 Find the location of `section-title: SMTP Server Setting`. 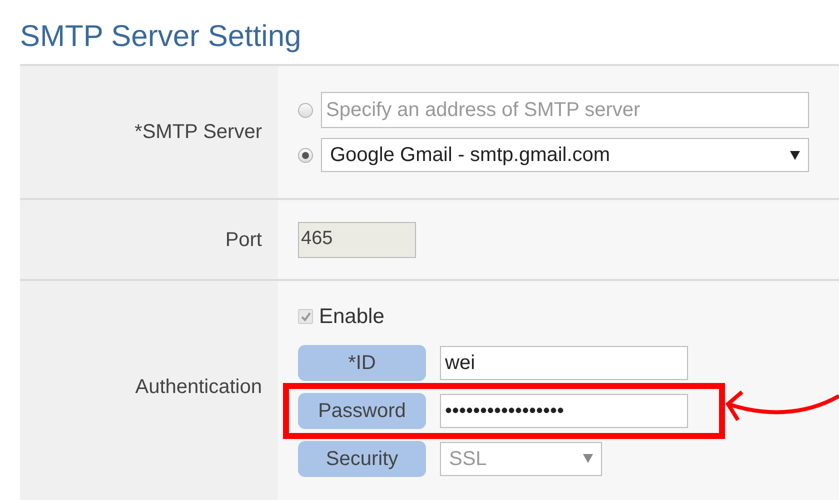

section-title: SMTP Server Setting is located at coordinates (161, 37).